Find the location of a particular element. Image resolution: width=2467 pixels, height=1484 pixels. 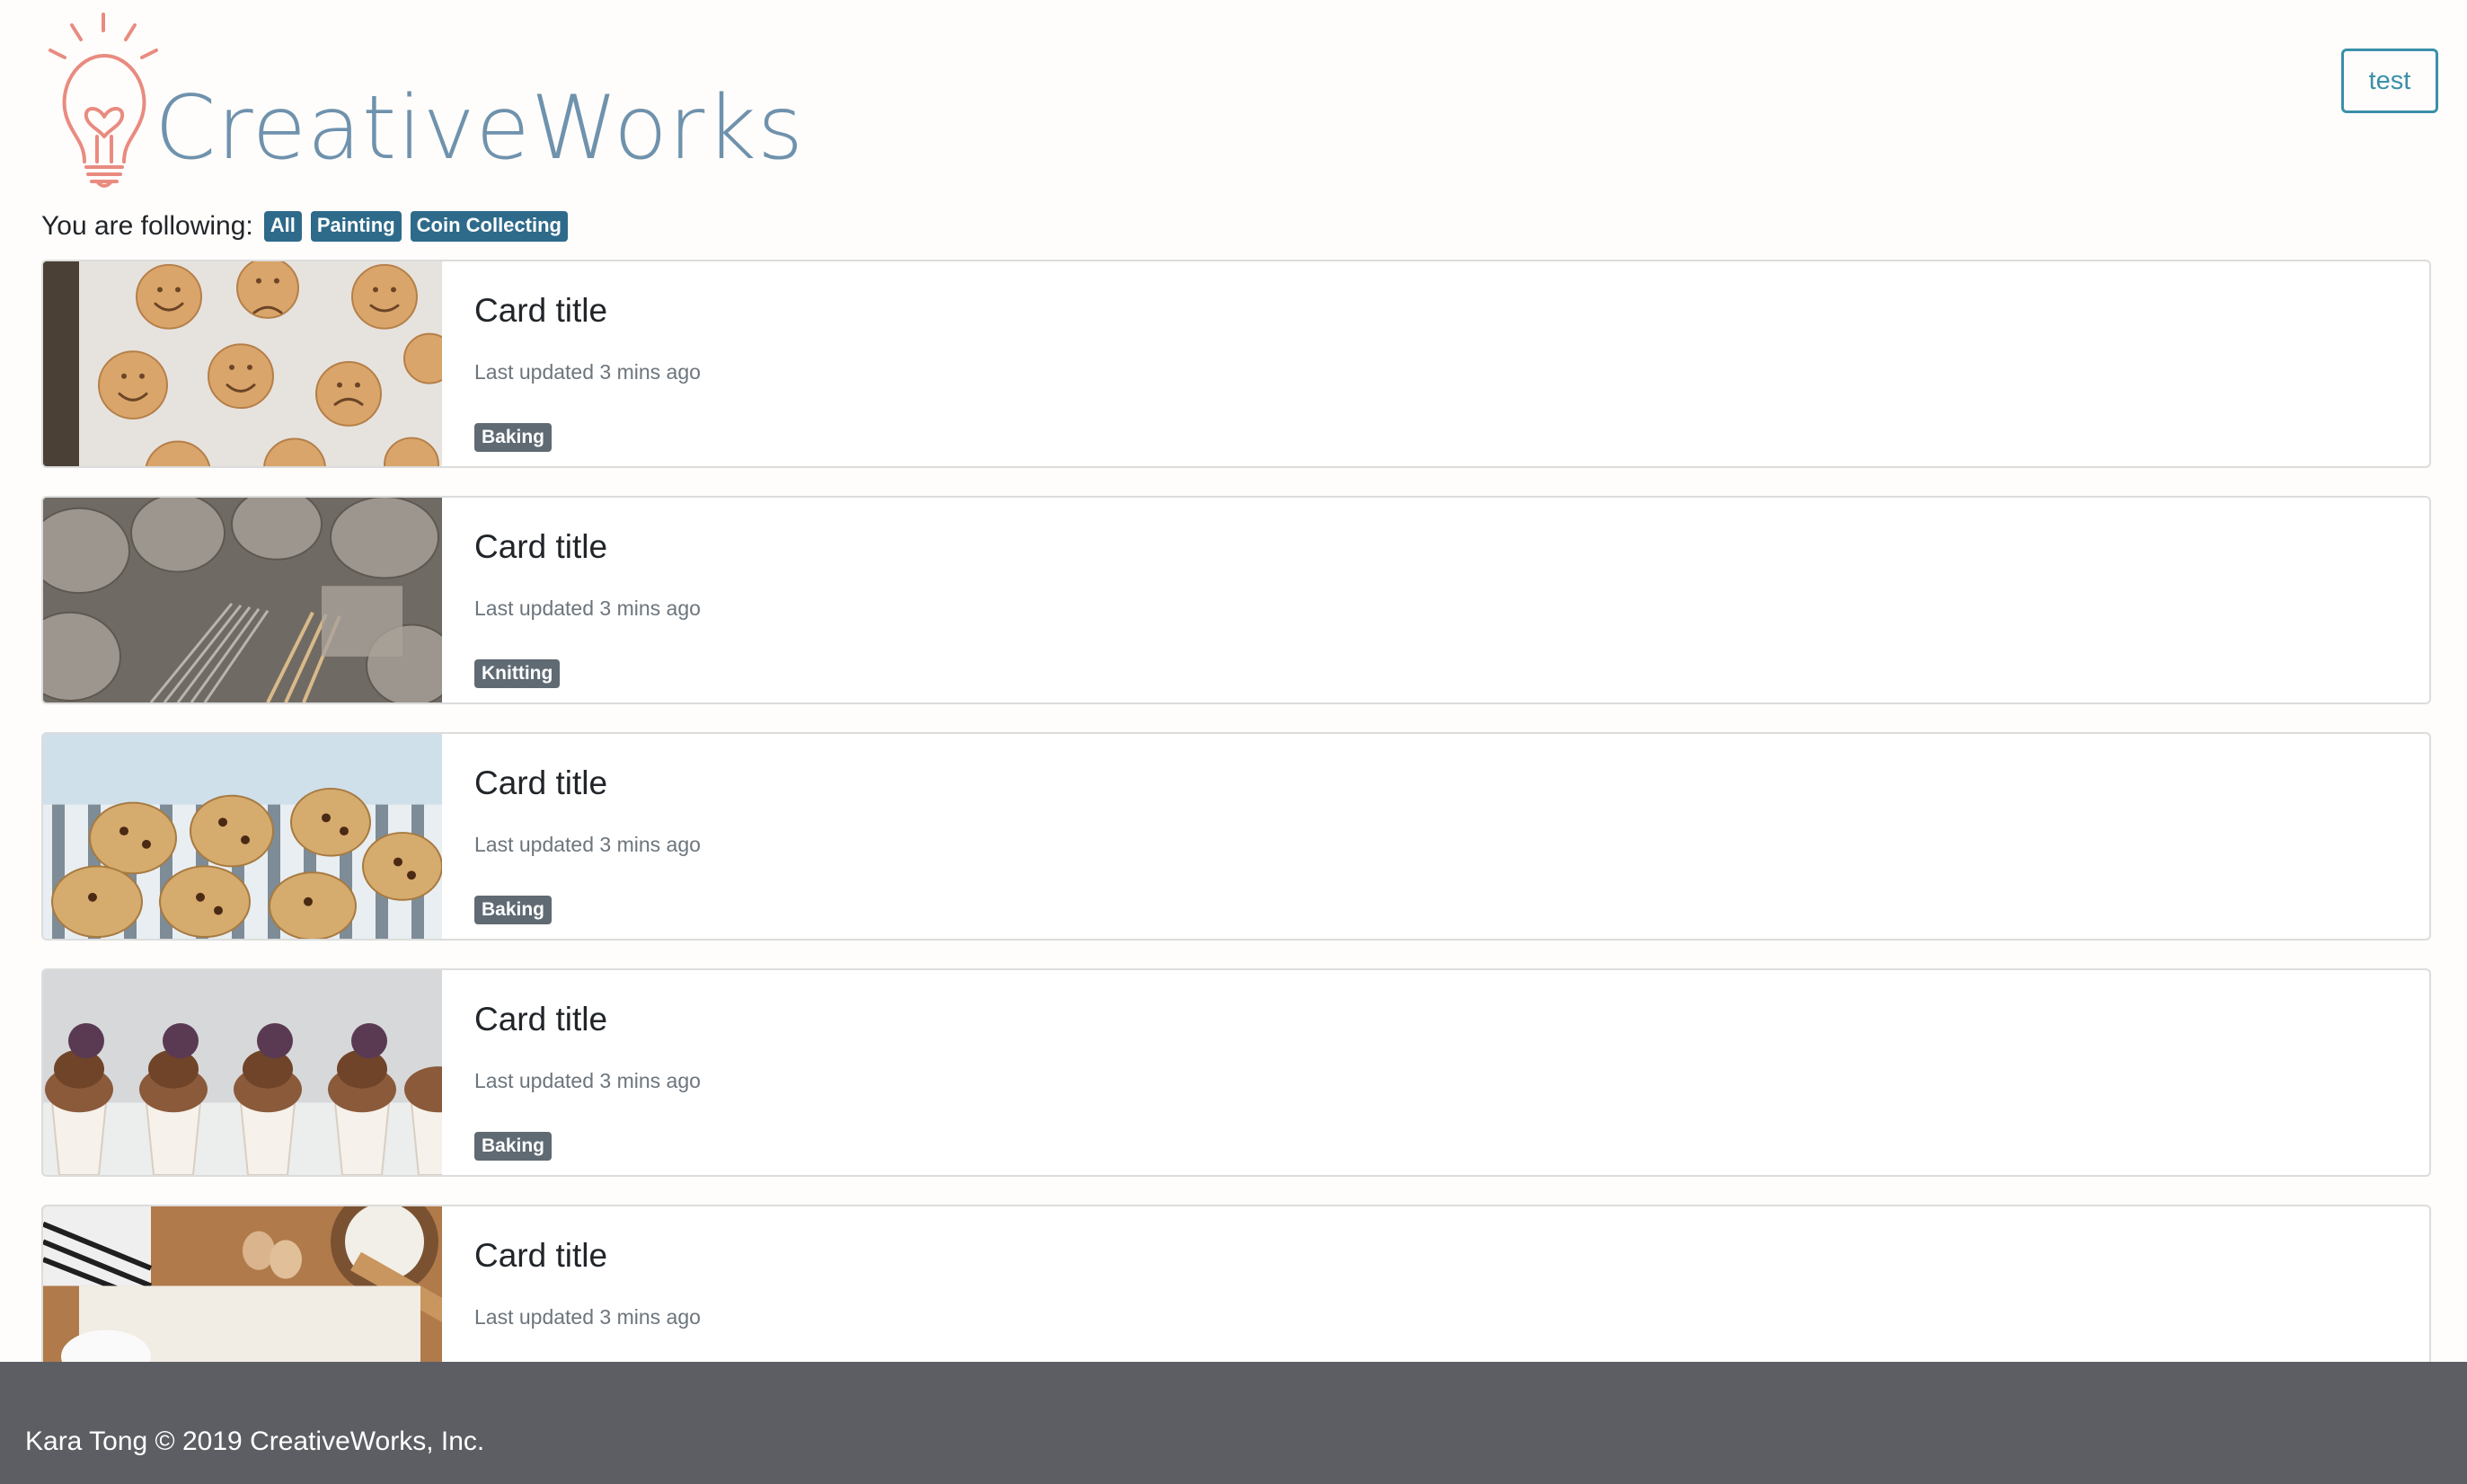

brand-logo: CreativeWorks is located at coordinates (424, 100).